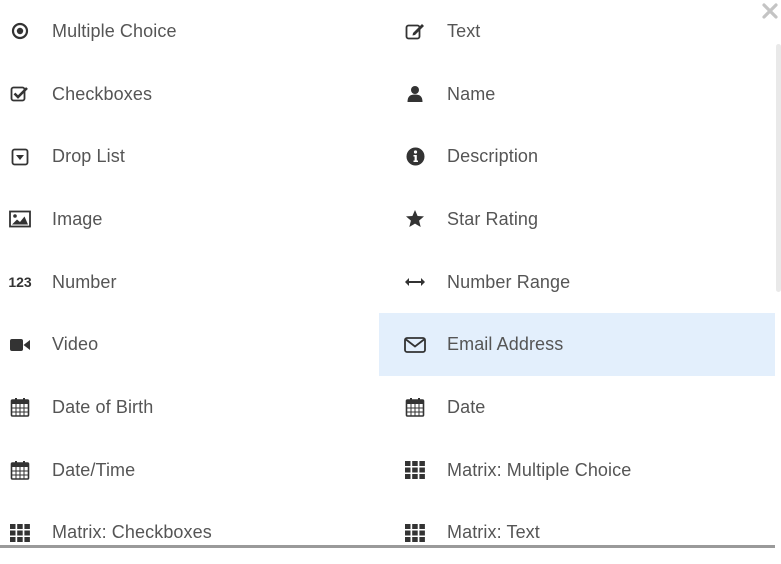 Image resolution: width=781 pixels, height=564 pixels. Describe the element at coordinates (189, 31) in the screenshot. I see `option-multiple-choice: Multiple Choice` at that location.